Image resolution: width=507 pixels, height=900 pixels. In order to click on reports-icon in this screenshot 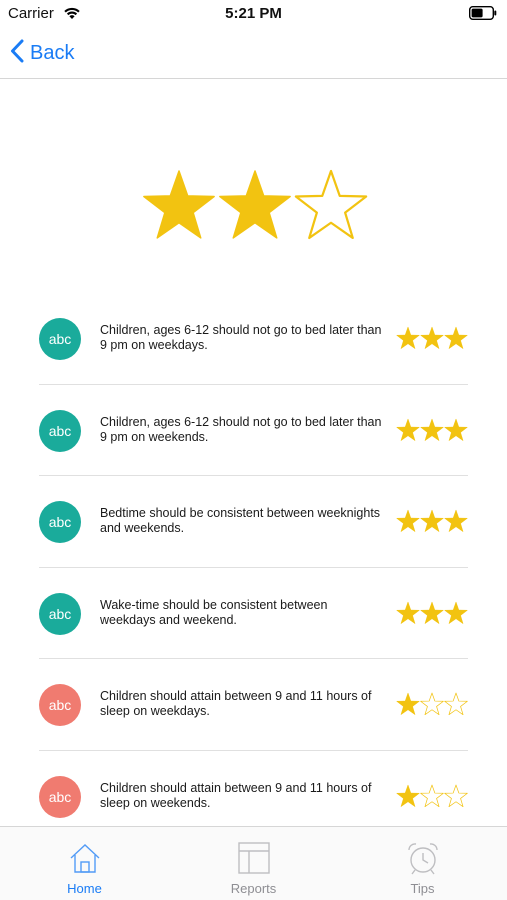, I will do `click(254, 858)`.